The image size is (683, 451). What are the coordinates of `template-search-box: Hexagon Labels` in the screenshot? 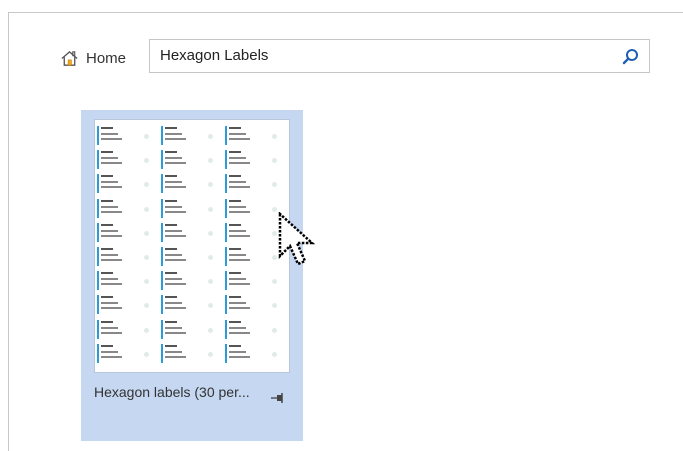 It's located at (399, 56).